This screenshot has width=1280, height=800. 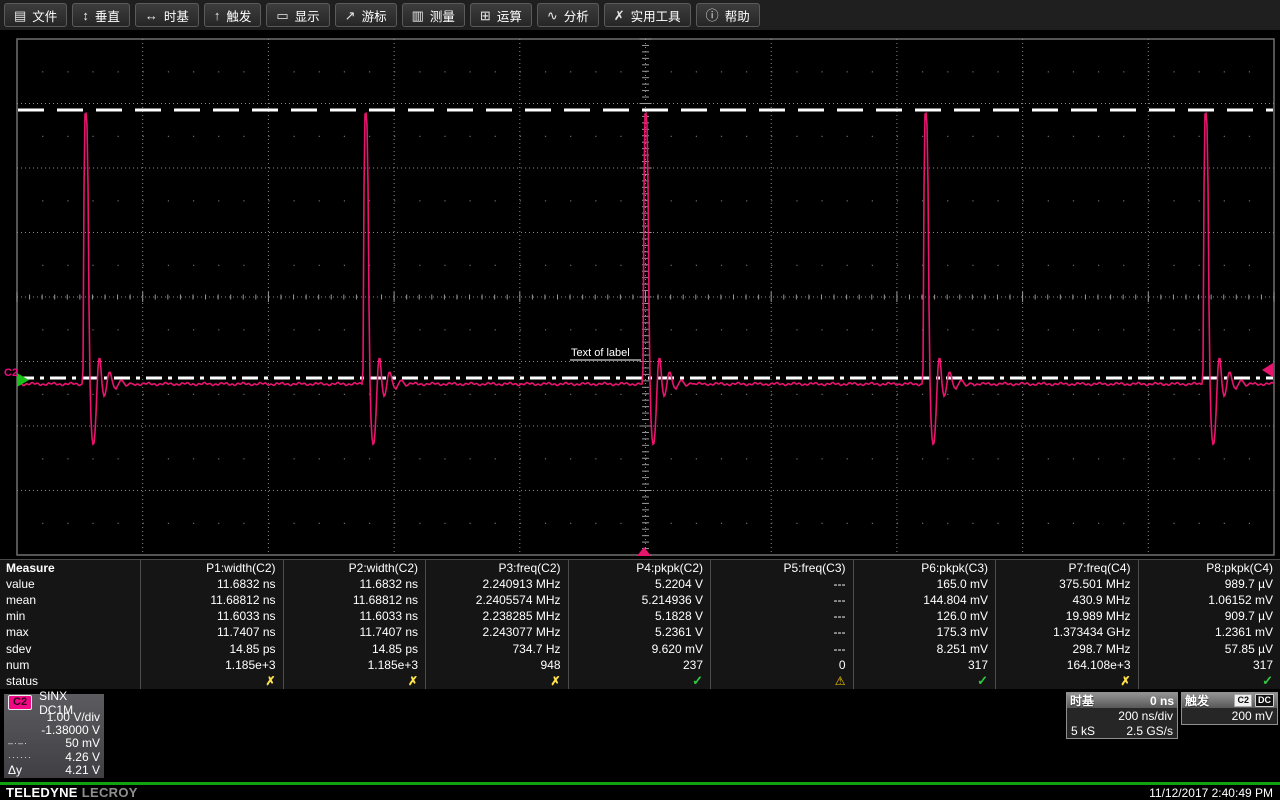 I want to click on measure-mean-p7: 430.9 MHz, so click(x=1066, y=600).